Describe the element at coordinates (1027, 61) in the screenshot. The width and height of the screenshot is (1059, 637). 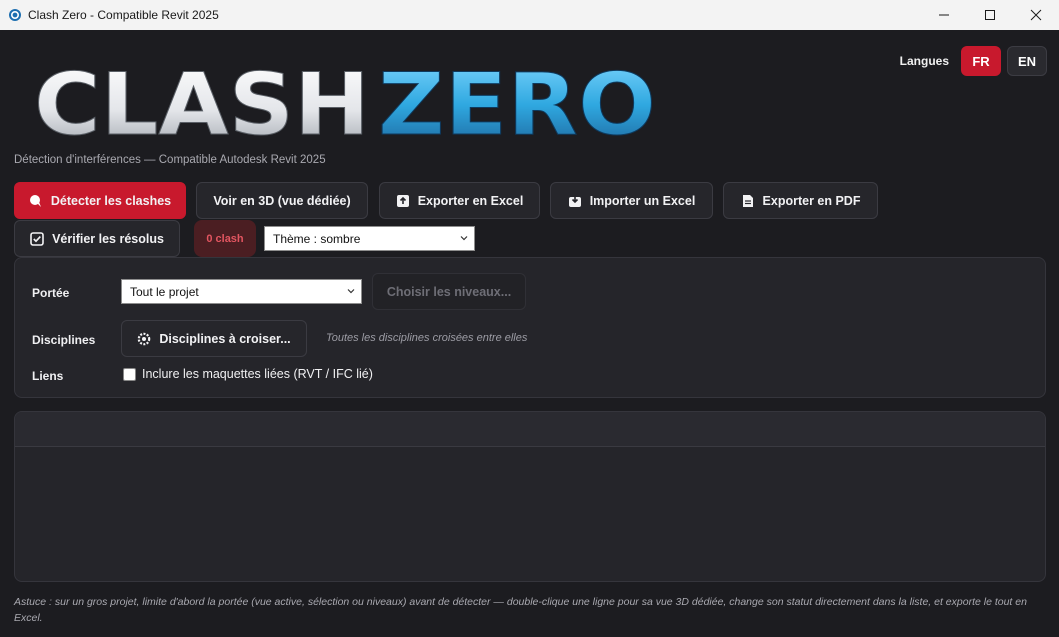
I see `language-en-button: EN` at that location.